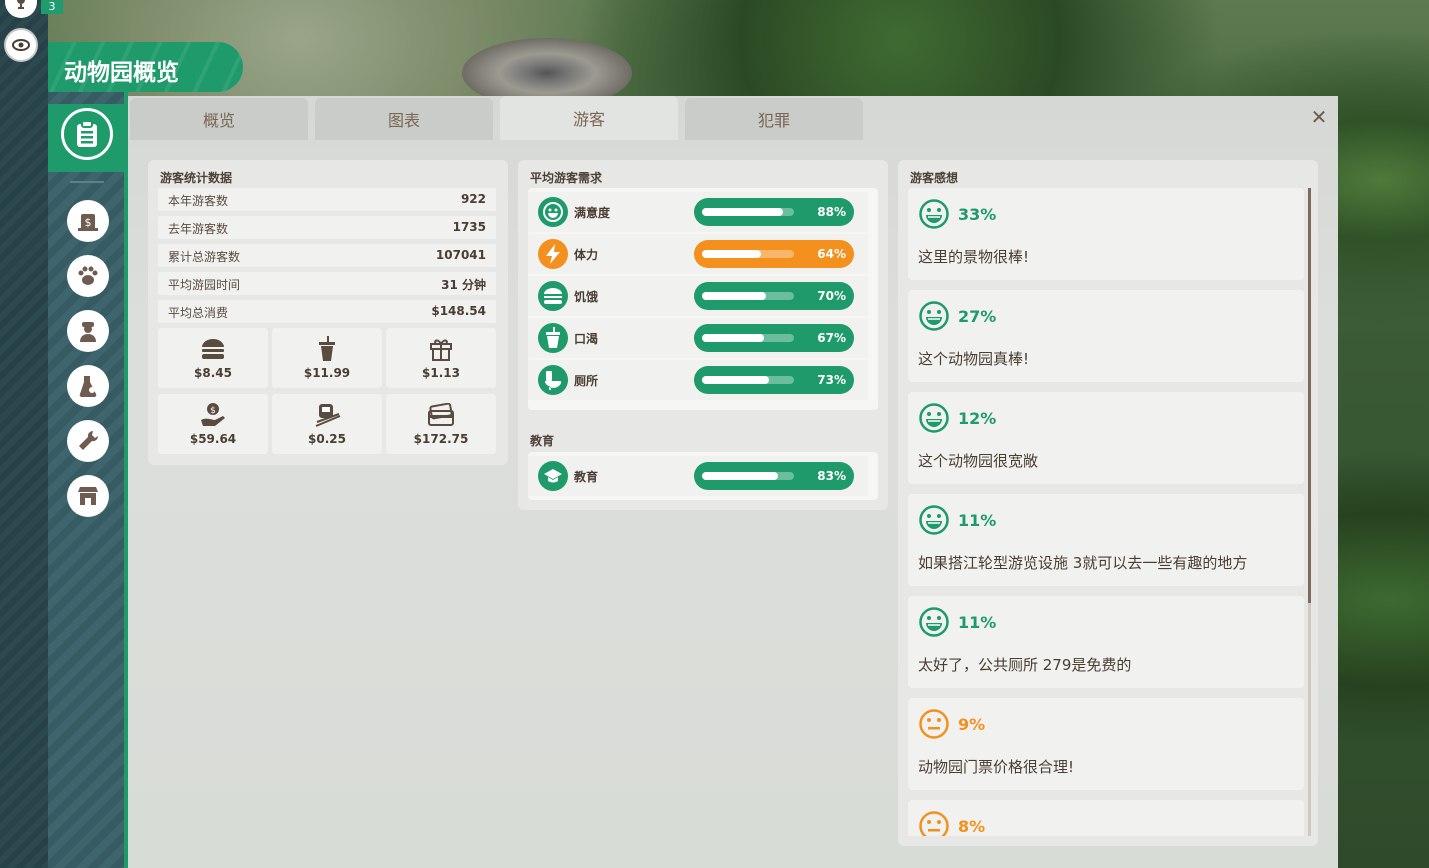 This screenshot has height=868, width=1429. Describe the element at coordinates (1106, 234) in the screenshot. I see `thought-item: 33% 这里的景物很棒!` at that location.